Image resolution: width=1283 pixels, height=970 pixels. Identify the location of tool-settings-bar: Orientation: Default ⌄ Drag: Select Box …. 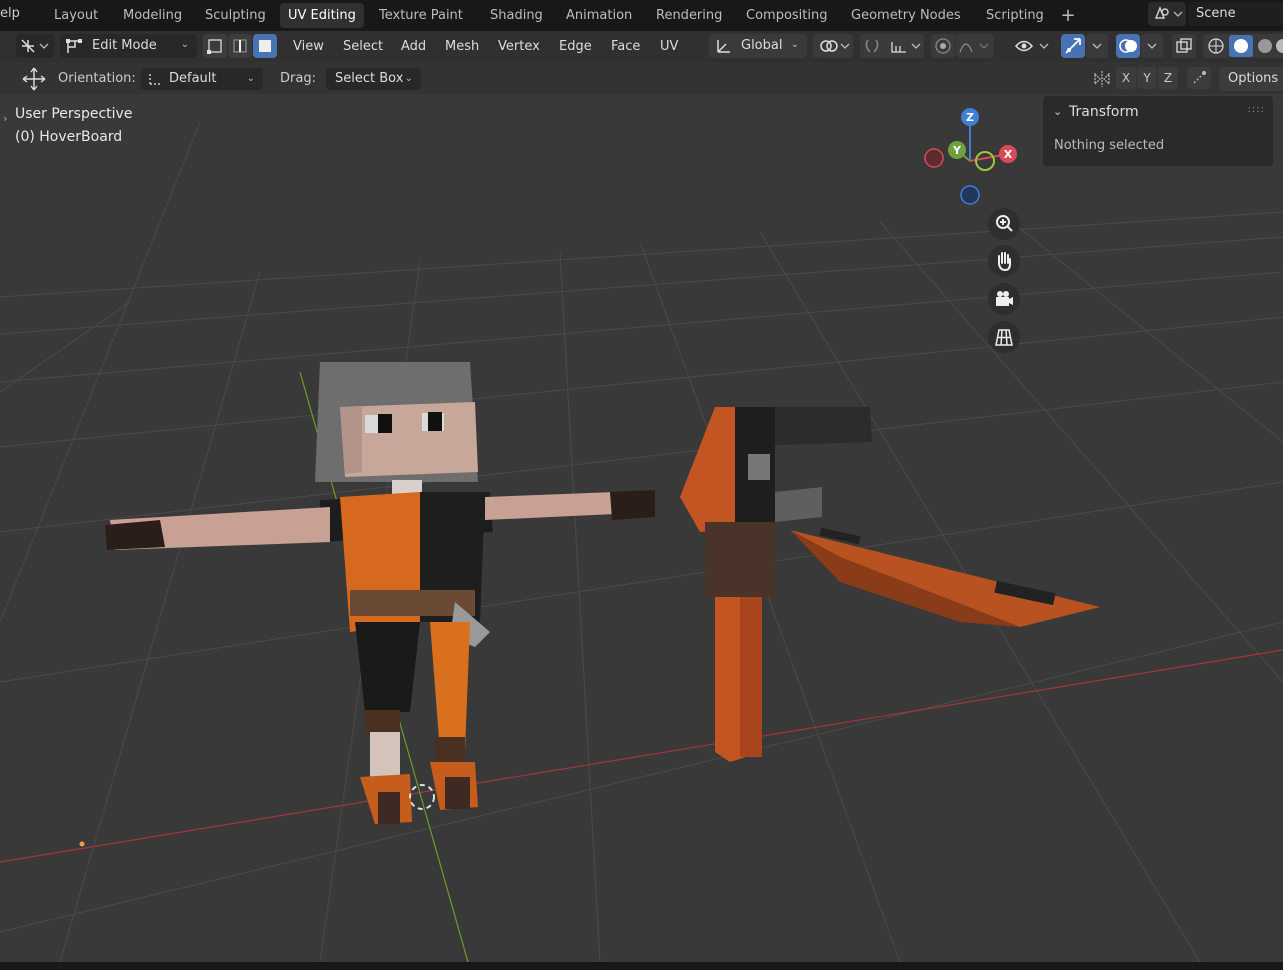
(641, 78).